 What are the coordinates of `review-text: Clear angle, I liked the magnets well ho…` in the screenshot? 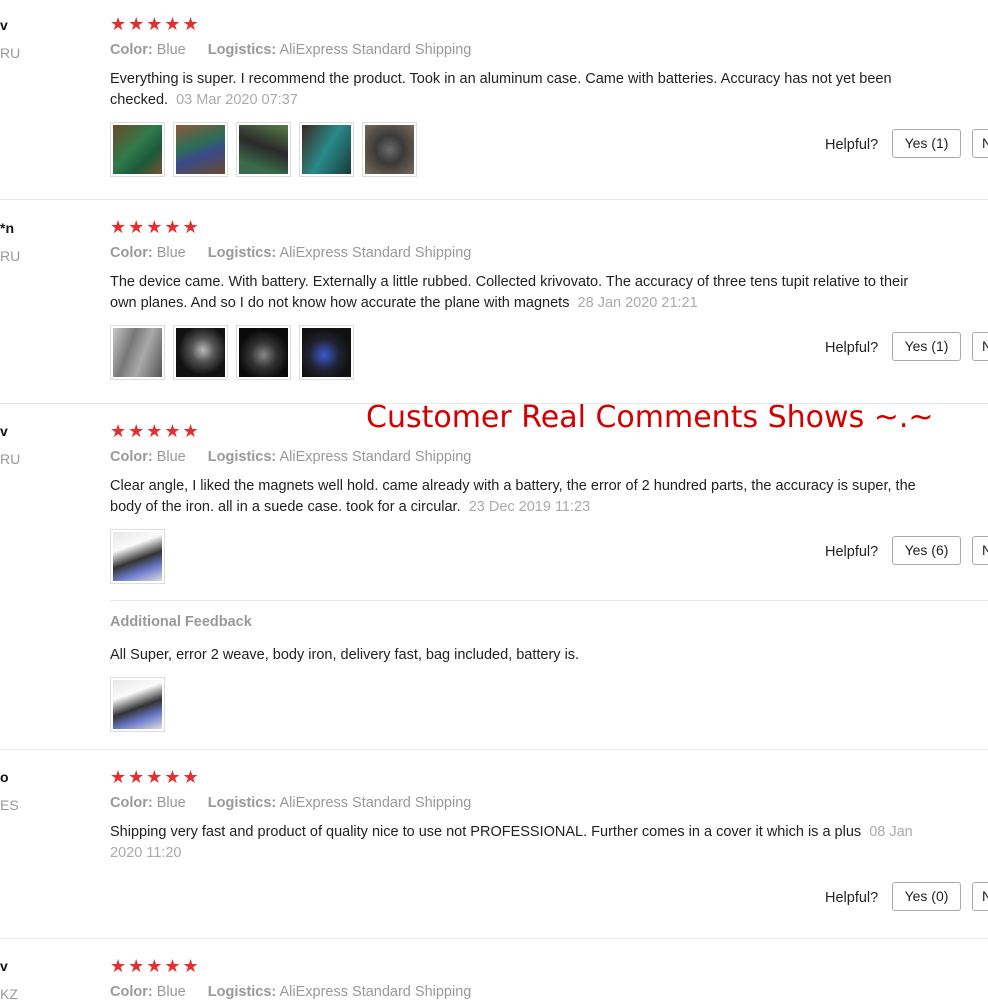 It's located at (517, 497).